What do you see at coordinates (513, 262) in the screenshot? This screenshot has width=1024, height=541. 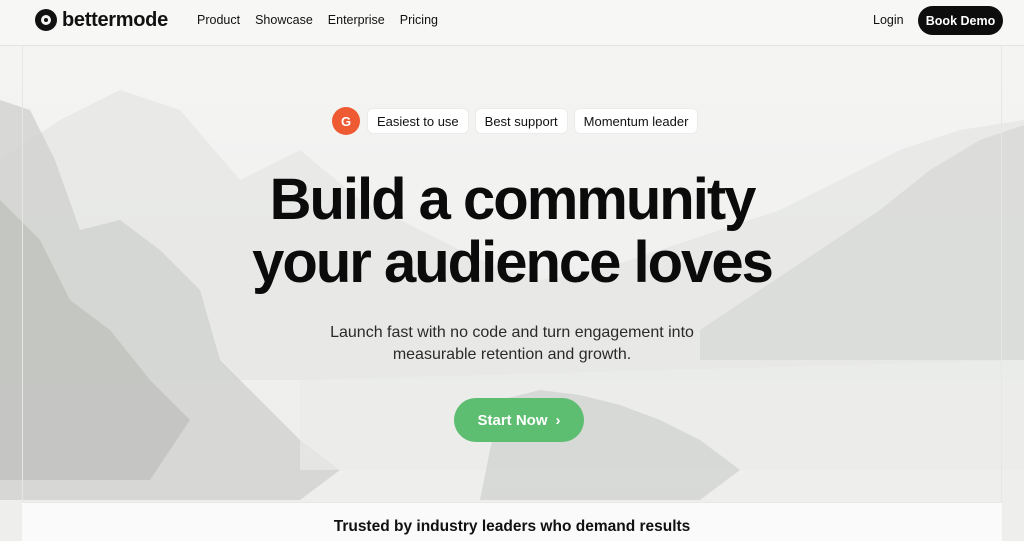 I see `hero-headline-line-2: your audience loves` at bounding box center [513, 262].